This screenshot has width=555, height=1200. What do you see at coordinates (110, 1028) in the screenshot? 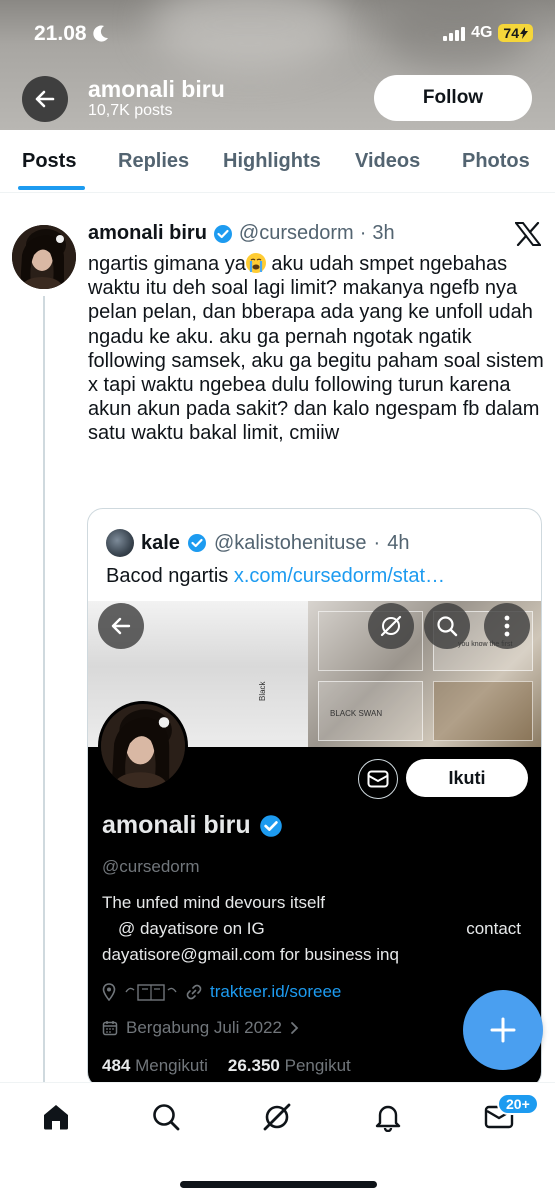
I see `calendar-icon` at bounding box center [110, 1028].